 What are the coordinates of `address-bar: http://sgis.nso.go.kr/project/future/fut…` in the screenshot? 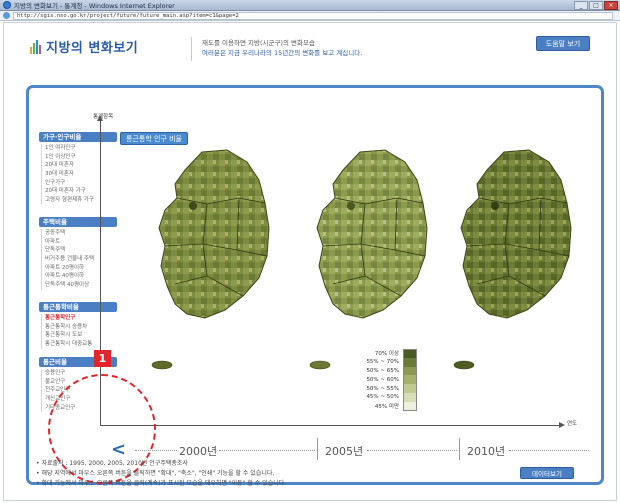 It's located at (310, 16).